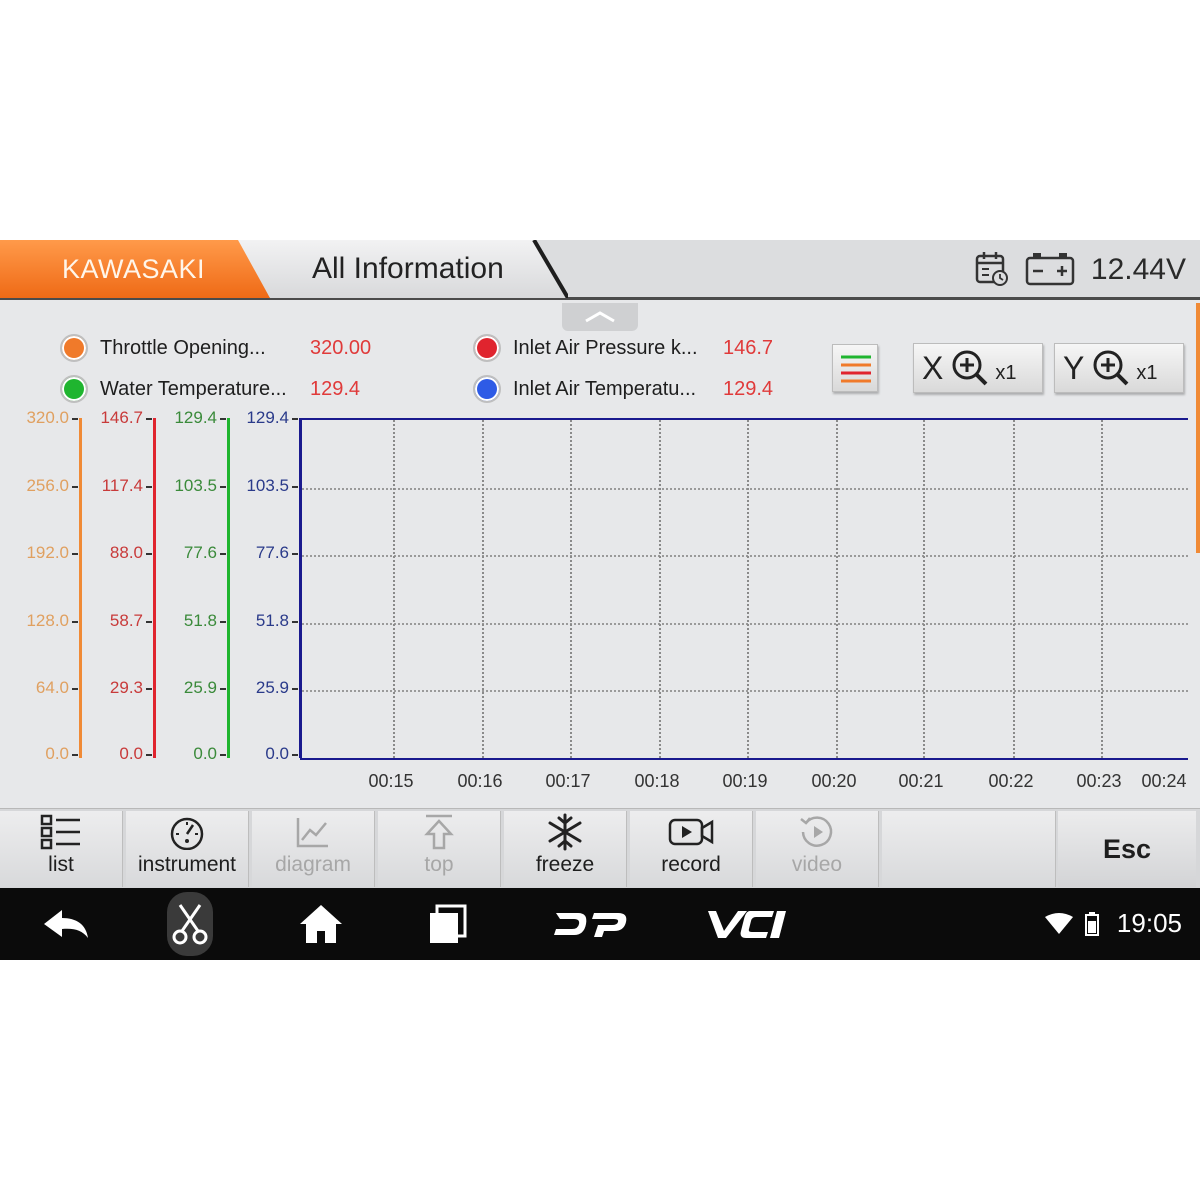  What do you see at coordinates (565, 864) in the screenshot?
I see `freeze-button-label: freeze` at bounding box center [565, 864].